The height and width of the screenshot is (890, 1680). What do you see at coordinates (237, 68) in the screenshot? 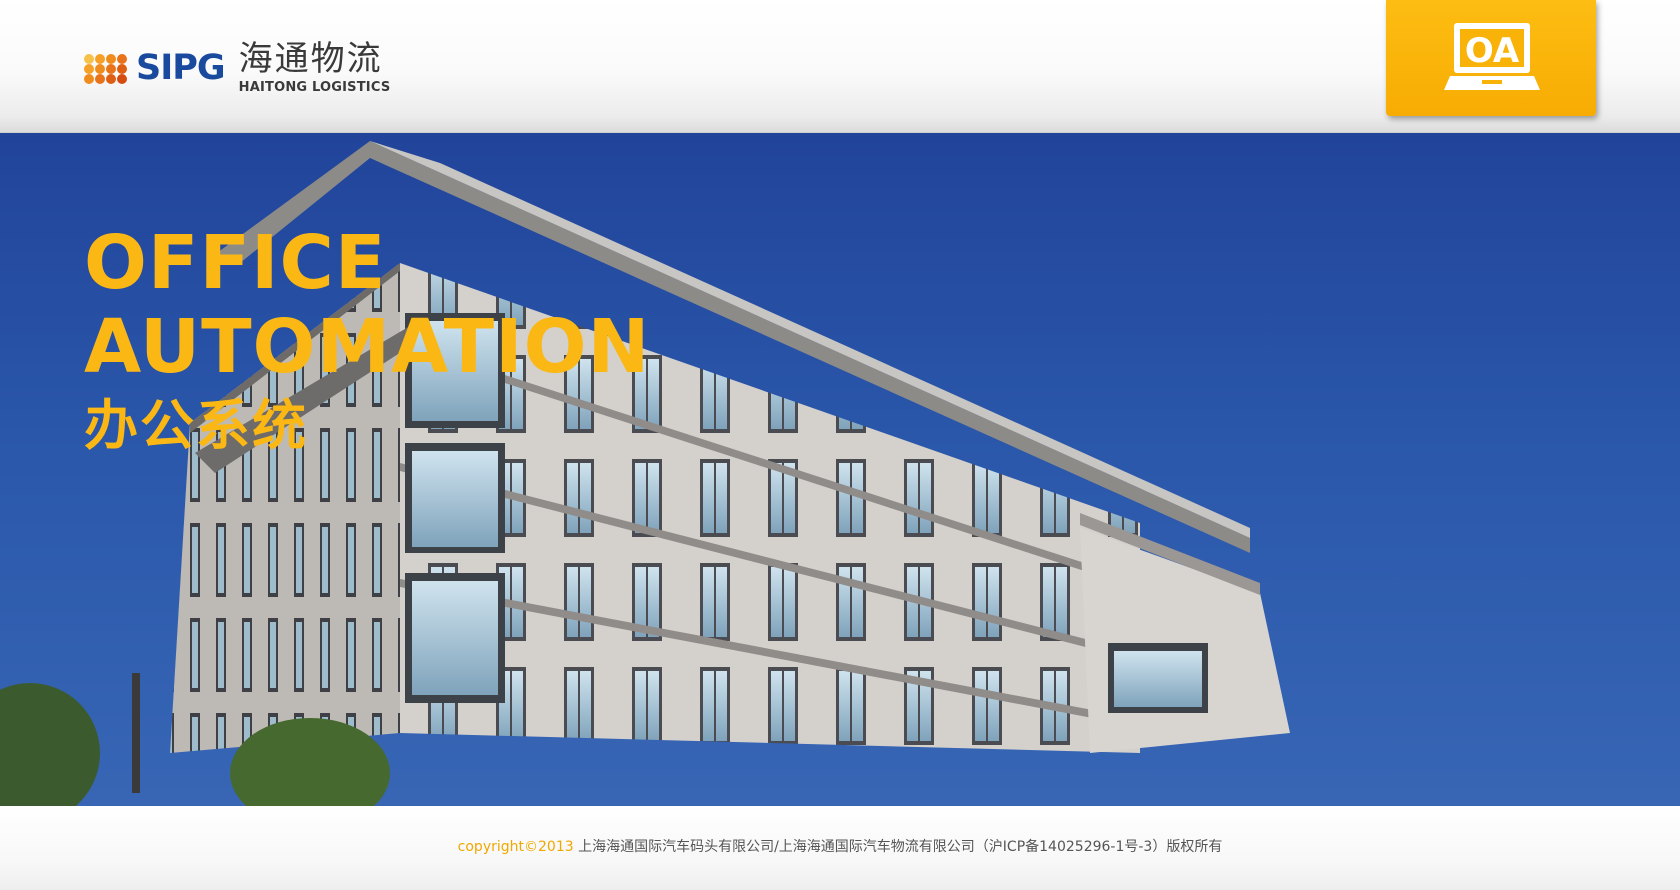
I see `company-logo: SIPG 海通物流 HAITONG LOGISTICS` at bounding box center [237, 68].